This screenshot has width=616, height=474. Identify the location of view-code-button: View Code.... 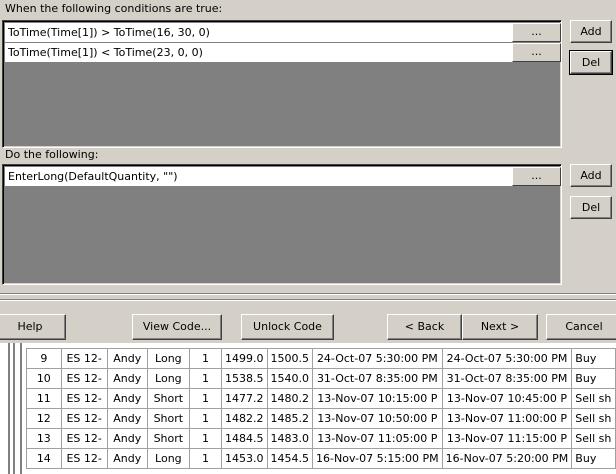
(177, 327).